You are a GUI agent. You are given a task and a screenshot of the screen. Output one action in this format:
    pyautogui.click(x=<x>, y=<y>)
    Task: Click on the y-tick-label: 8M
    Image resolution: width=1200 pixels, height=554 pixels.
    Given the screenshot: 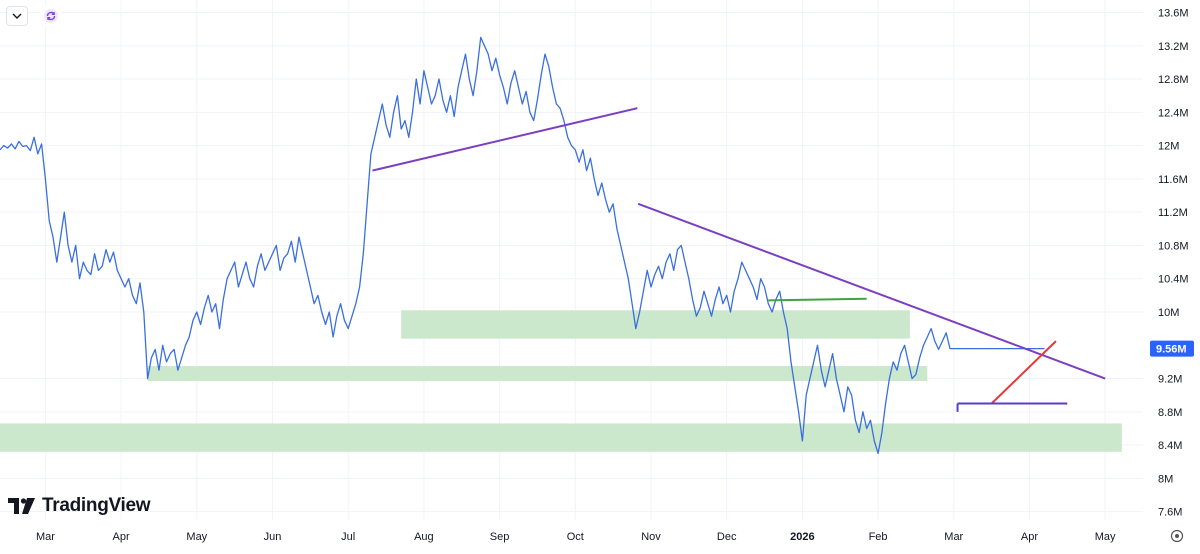 What is the action you would take?
    pyautogui.click(x=1165, y=479)
    